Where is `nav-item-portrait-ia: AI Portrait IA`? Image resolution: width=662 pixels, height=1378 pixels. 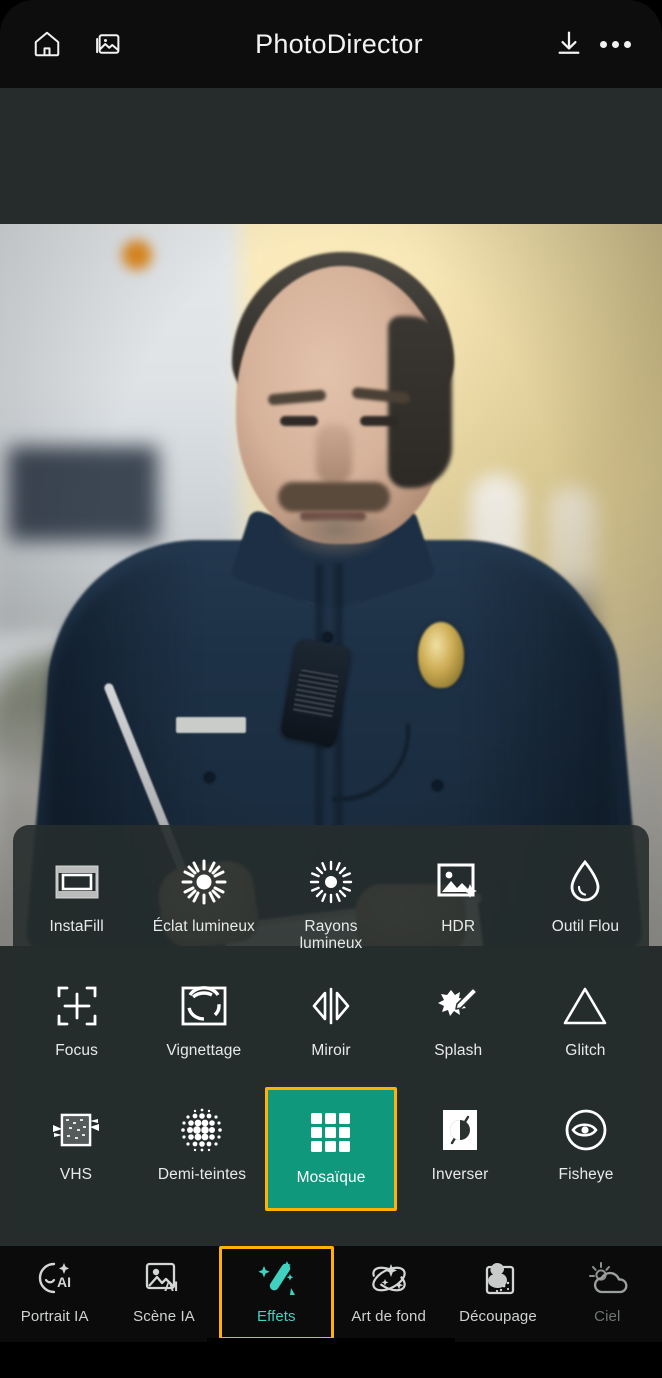
nav-item-portrait-ia: AI Portrait IA is located at coordinates (54, 1292).